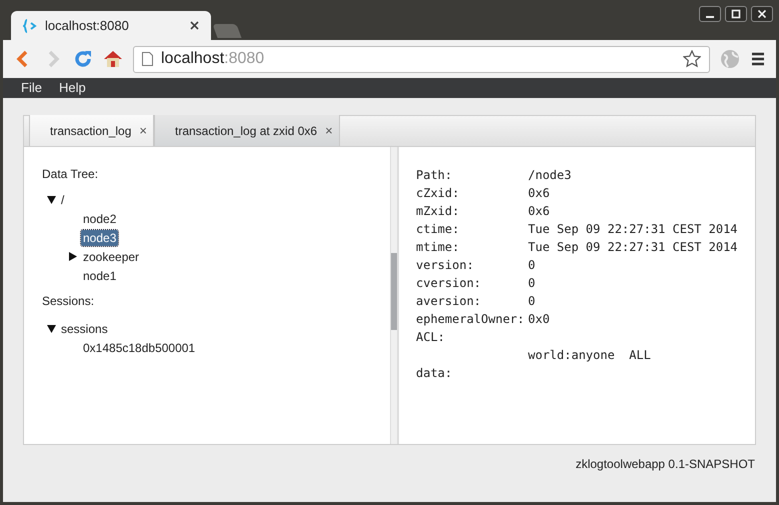 The image size is (779, 505). I want to click on property-label: cZxid:, so click(438, 193).